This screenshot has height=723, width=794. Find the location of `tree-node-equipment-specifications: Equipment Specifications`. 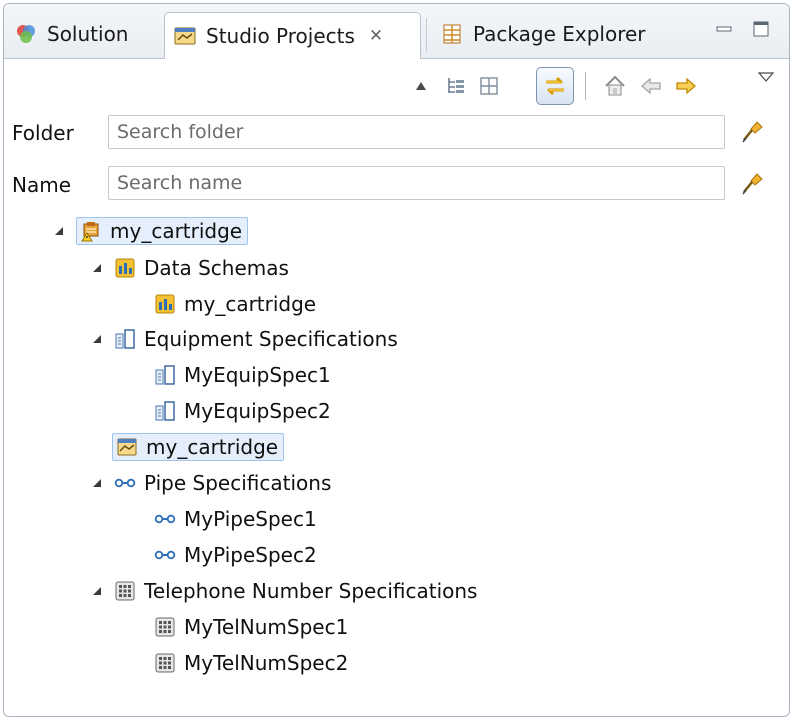

tree-node-equipment-specifications: Equipment Specifications is located at coordinates (243, 339).